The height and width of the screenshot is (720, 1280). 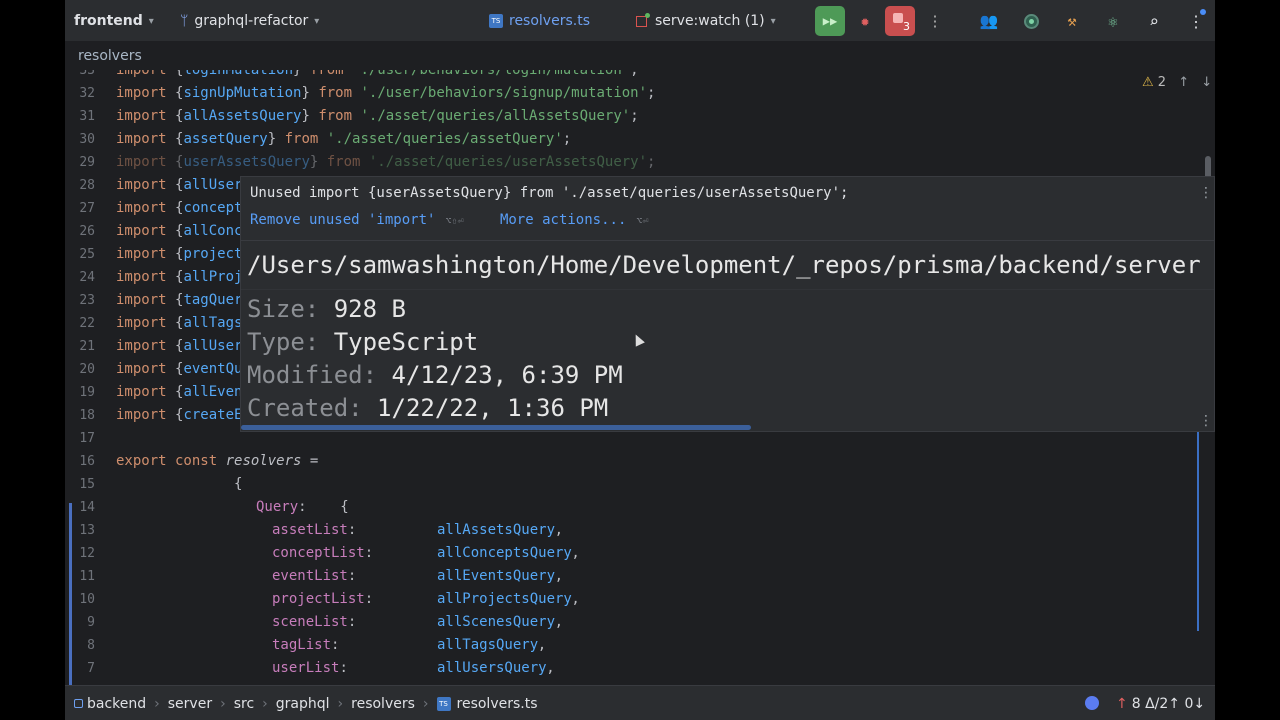 I want to click on identifier: signUpMutation, so click(x=242, y=93).